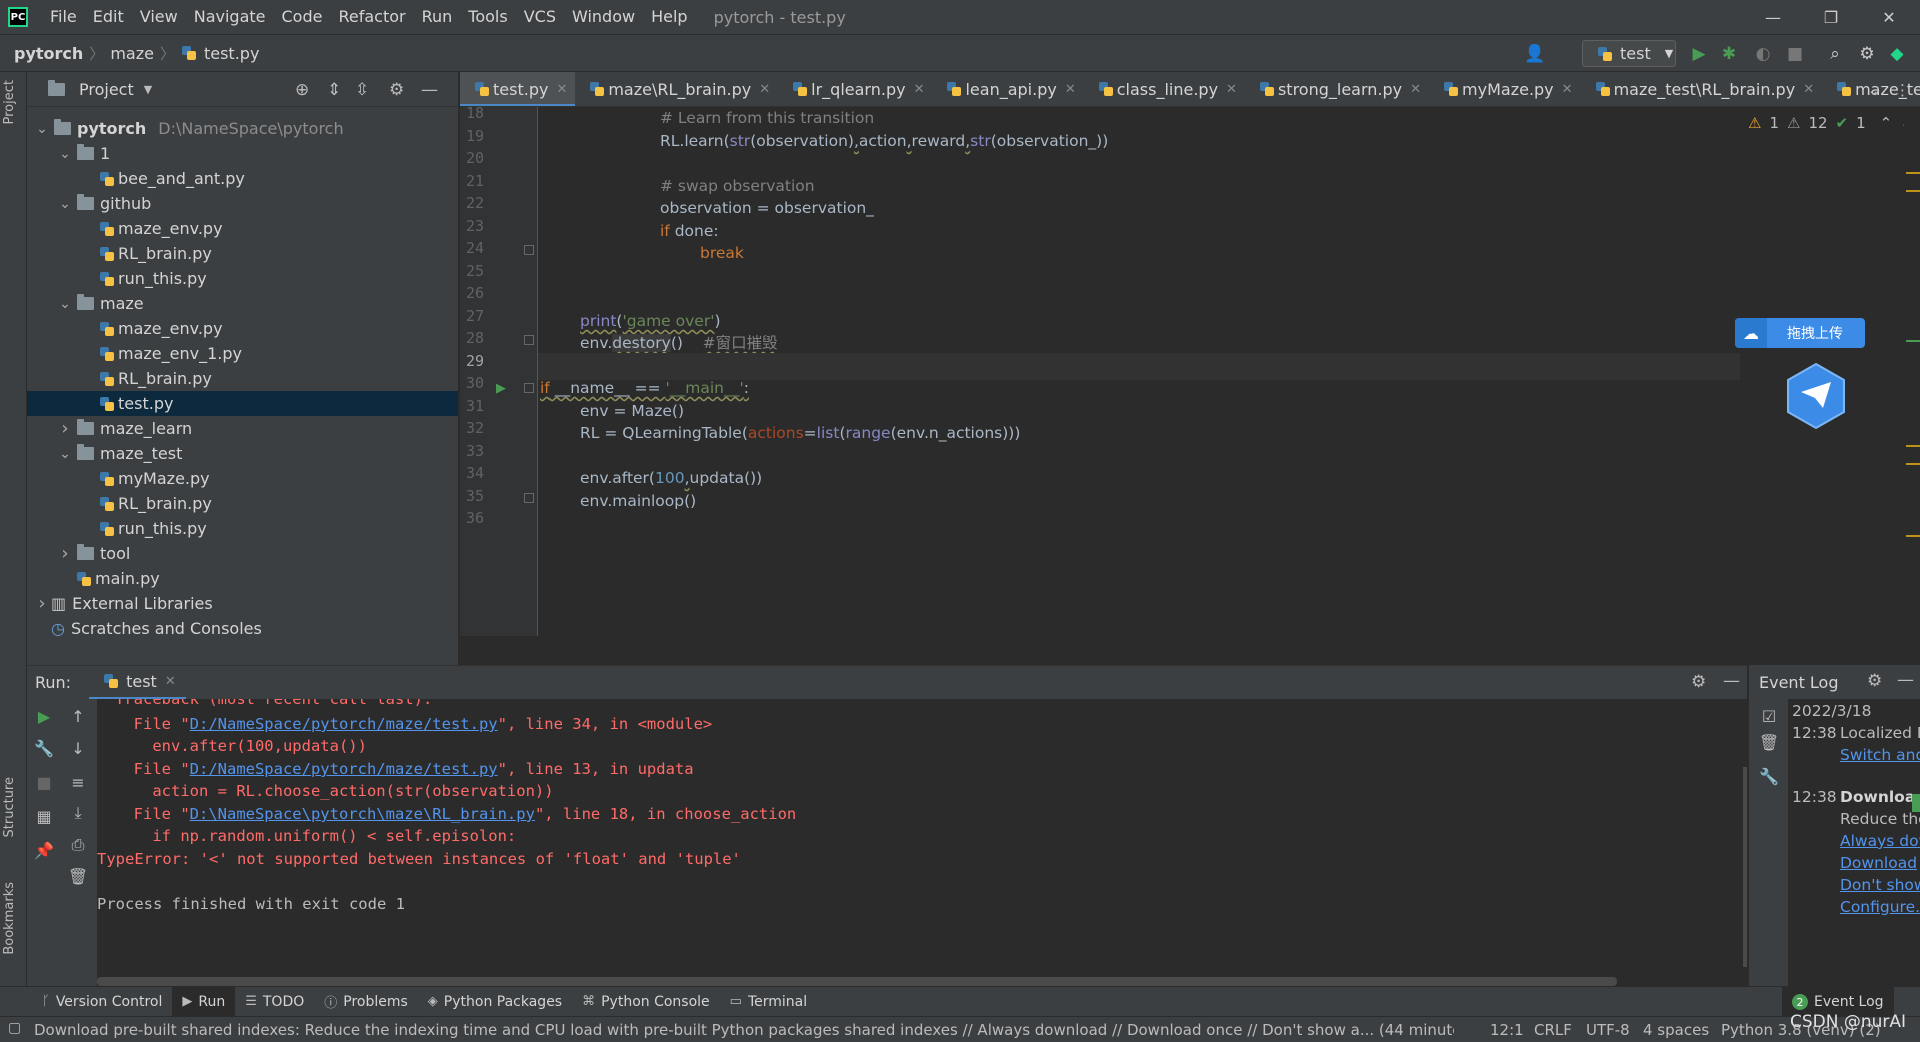  What do you see at coordinates (102, 1002) in the screenshot?
I see `version-control-tool-button: ᚴ Version Control` at bounding box center [102, 1002].